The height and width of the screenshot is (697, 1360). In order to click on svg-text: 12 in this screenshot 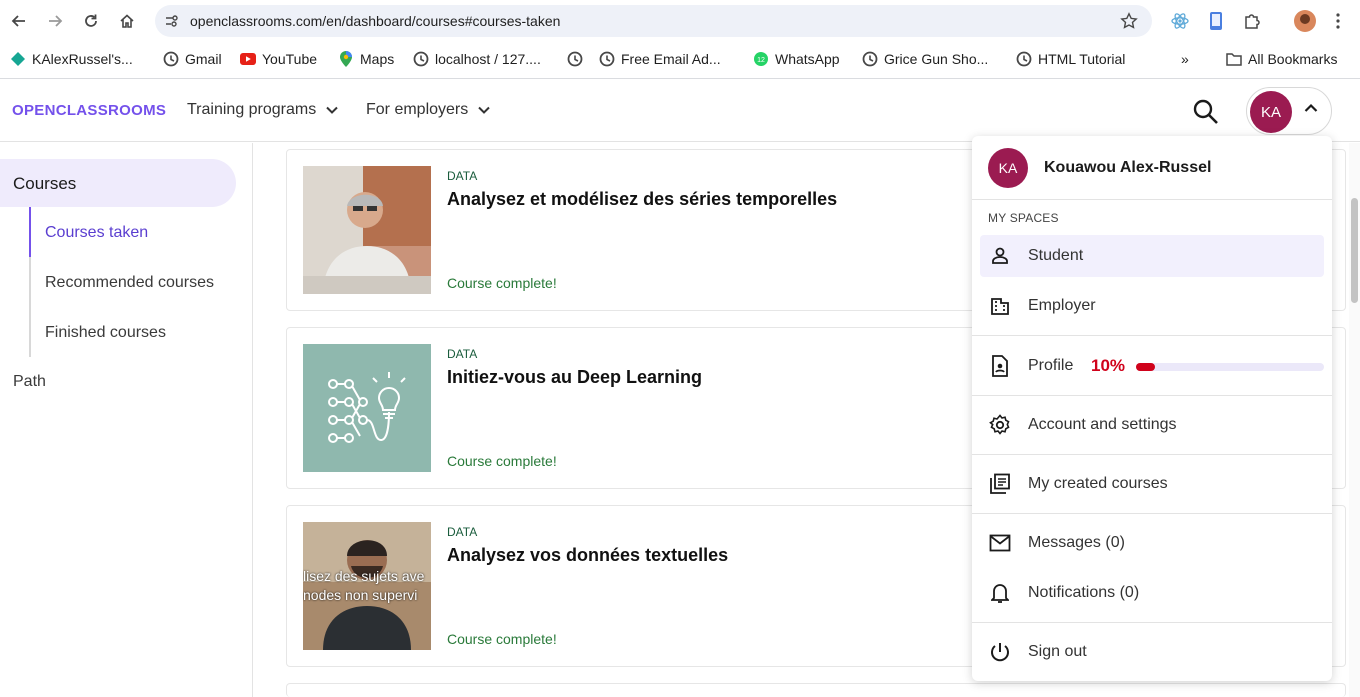, I will do `click(761, 60)`.